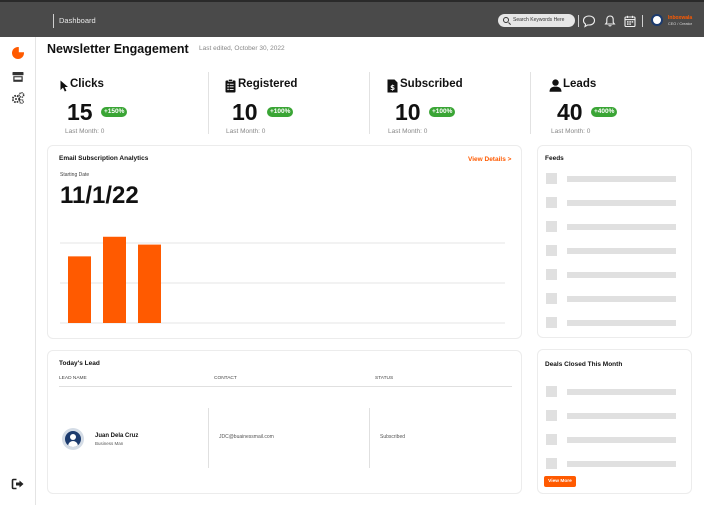  I want to click on stat-label: Leads, so click(580, 84).